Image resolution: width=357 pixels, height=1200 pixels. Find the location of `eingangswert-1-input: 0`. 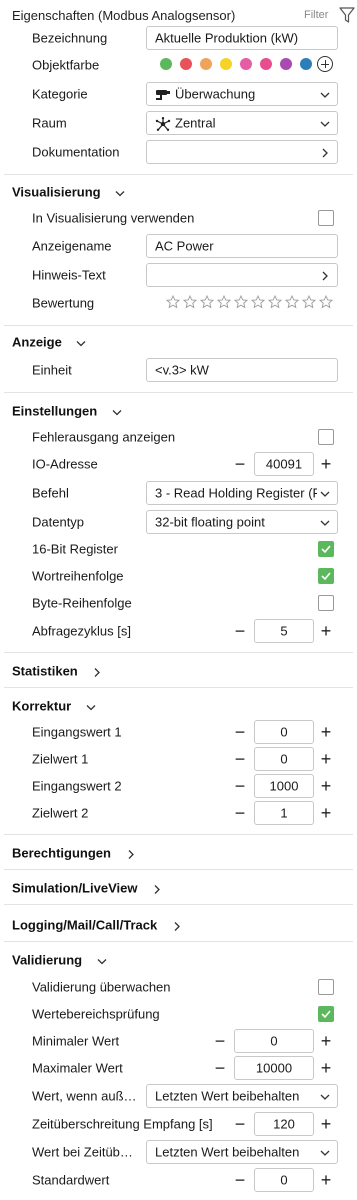

eingangswert-1-input: 0 is located at coordinates (284, 732).